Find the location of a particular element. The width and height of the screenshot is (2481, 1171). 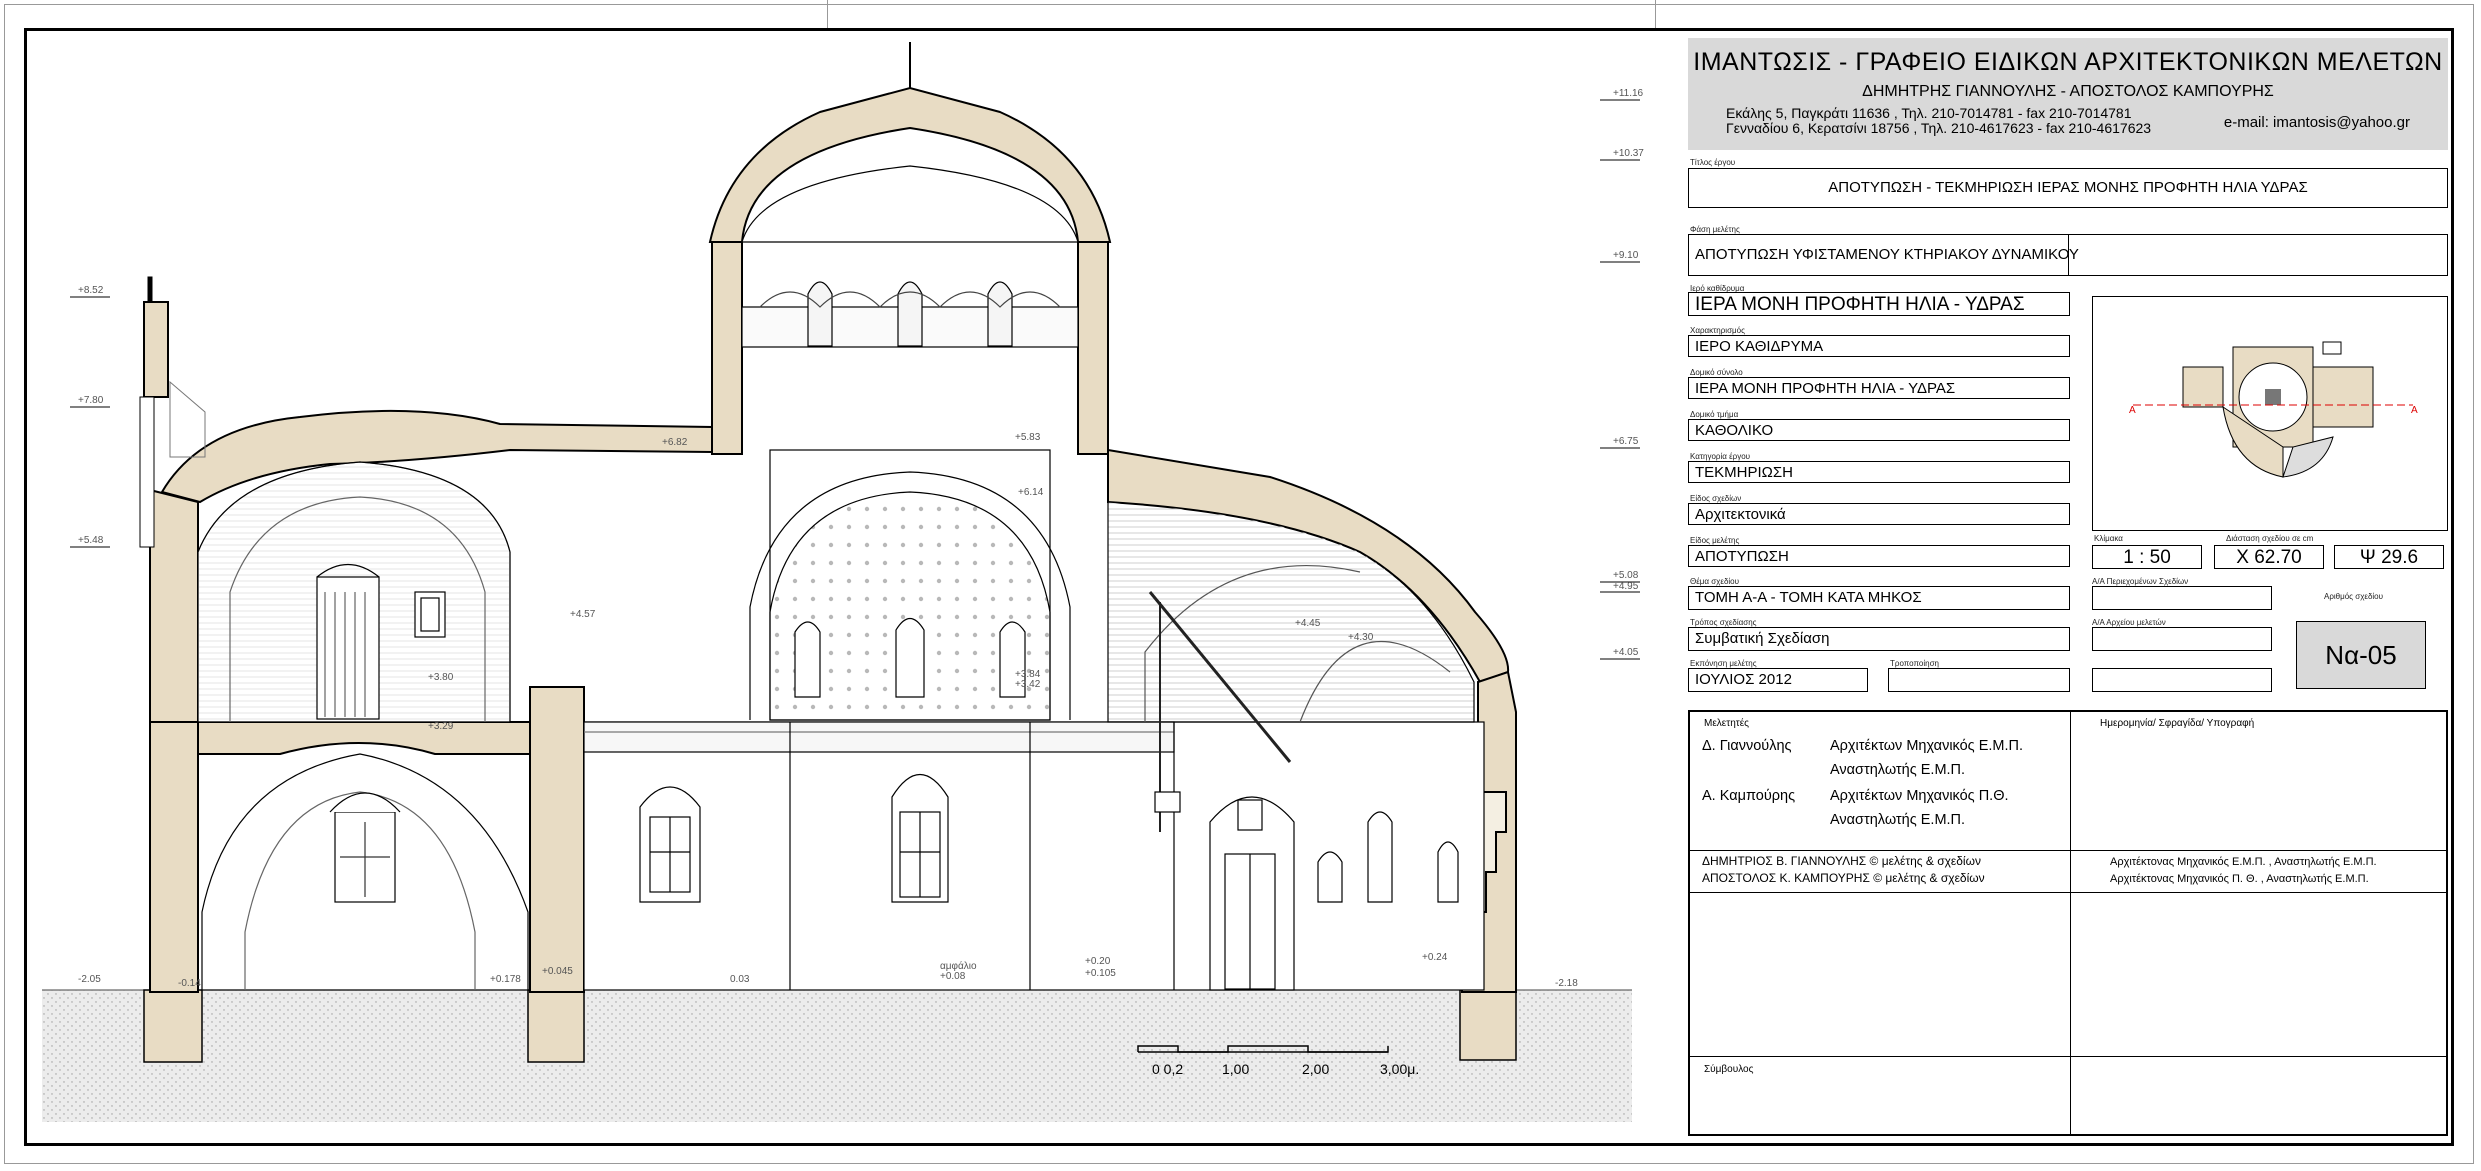

level-mark: +4.95 is located at coordinates (1626, 586).